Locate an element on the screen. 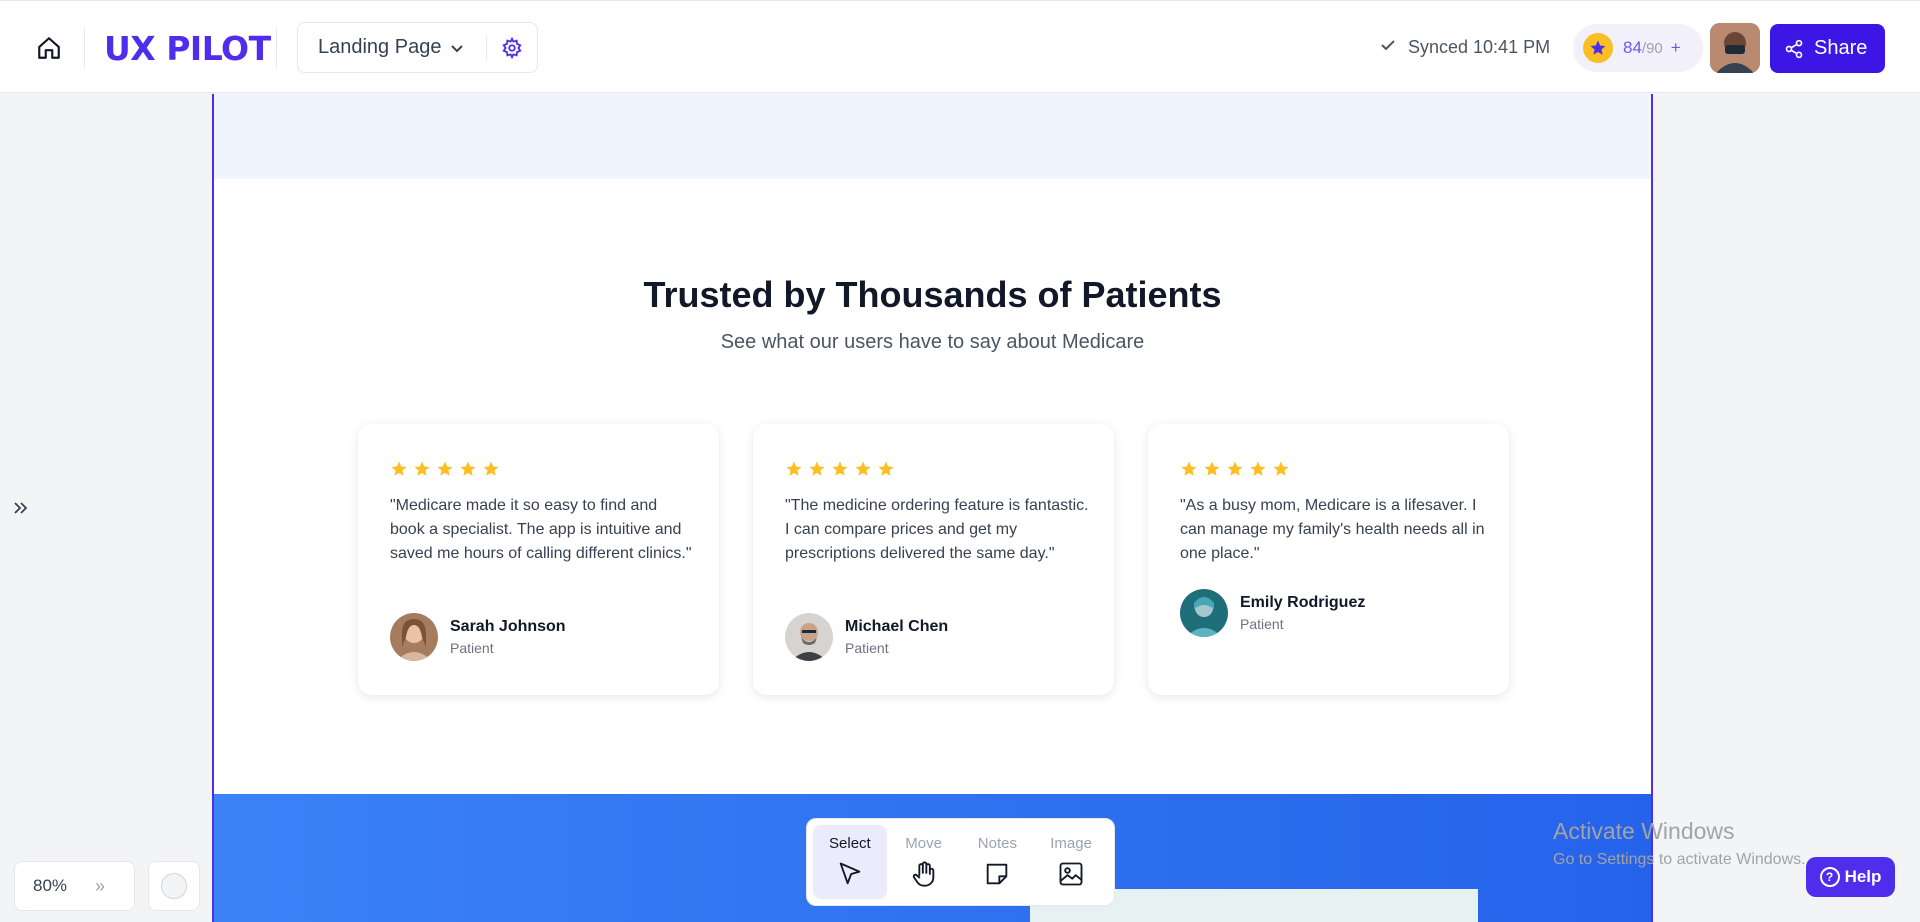 This screenshot has height=922, width=1920. hero-section-bottom is located at coordinates (932, 136).